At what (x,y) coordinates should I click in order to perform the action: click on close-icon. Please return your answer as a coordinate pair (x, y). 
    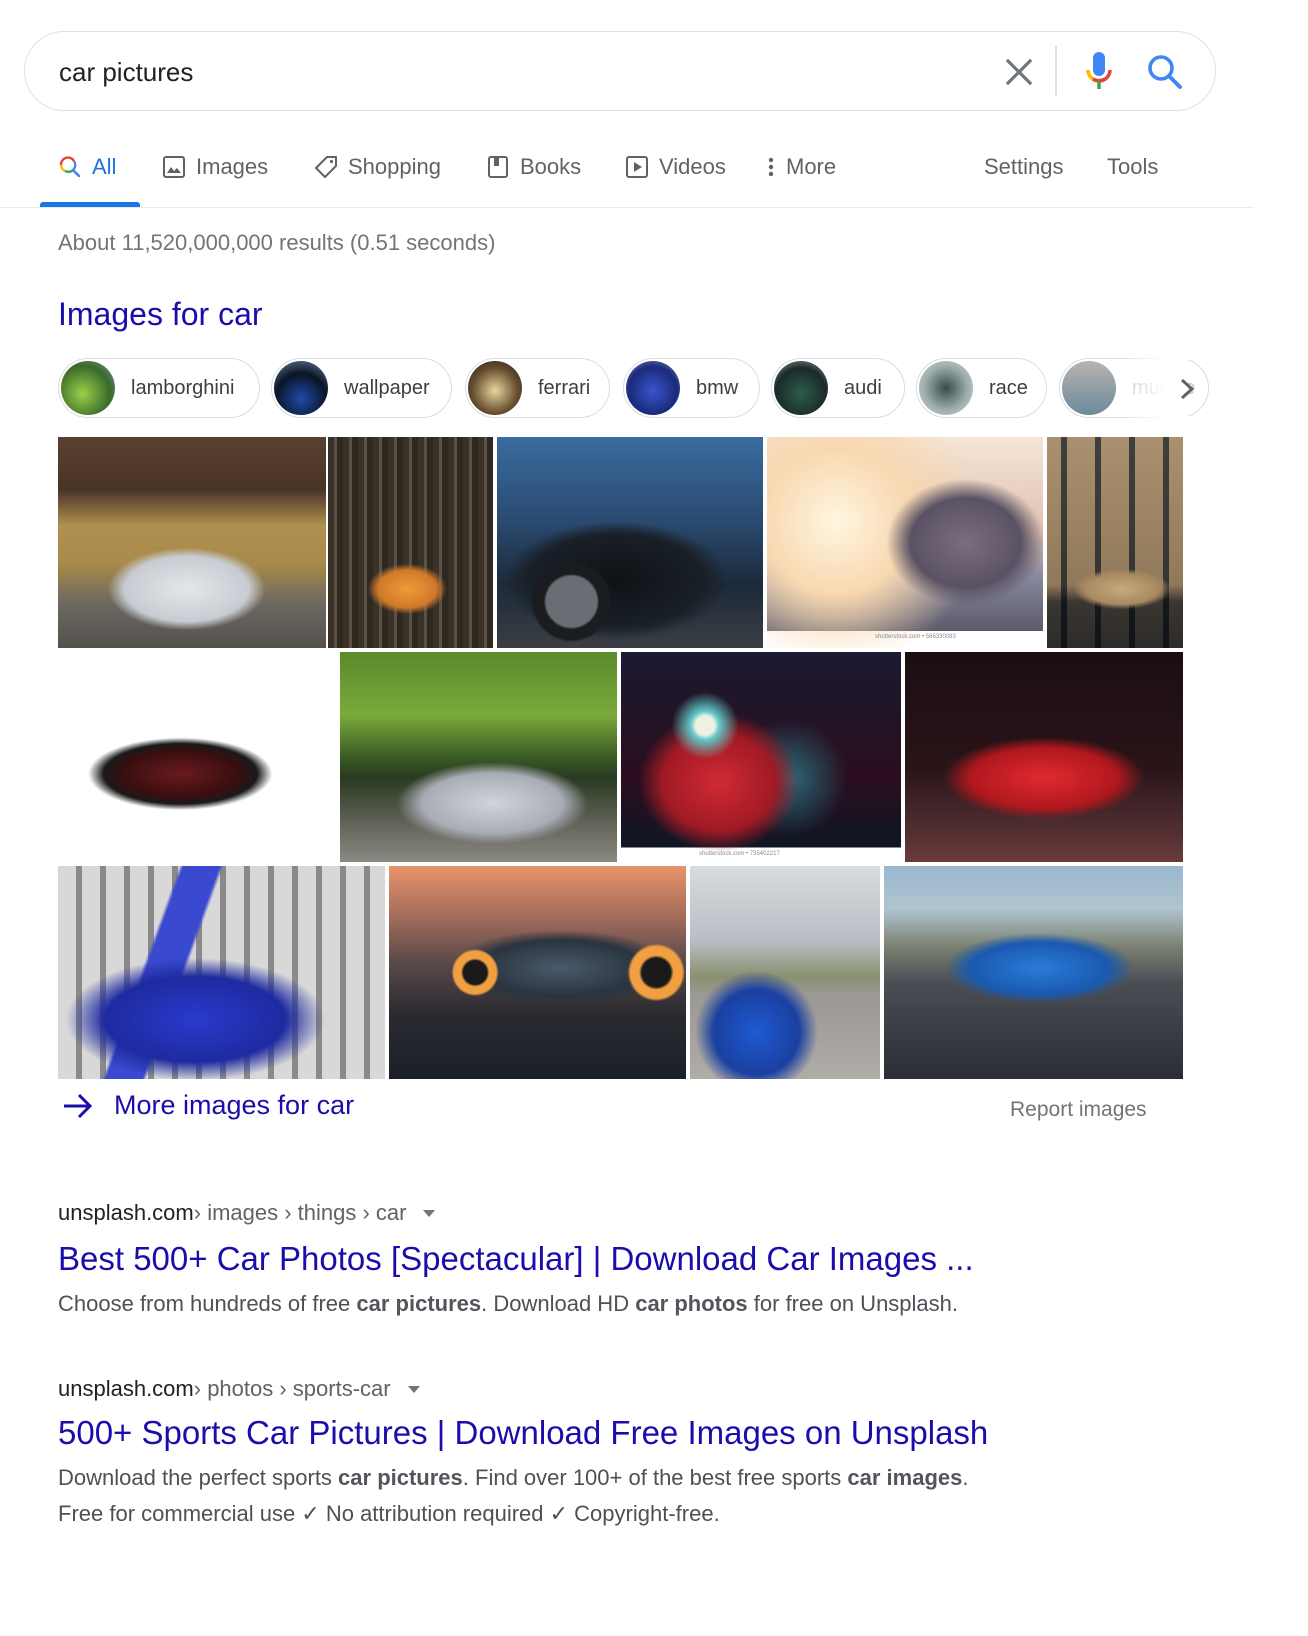
    Looking at the image, I should click on (1019, 72).